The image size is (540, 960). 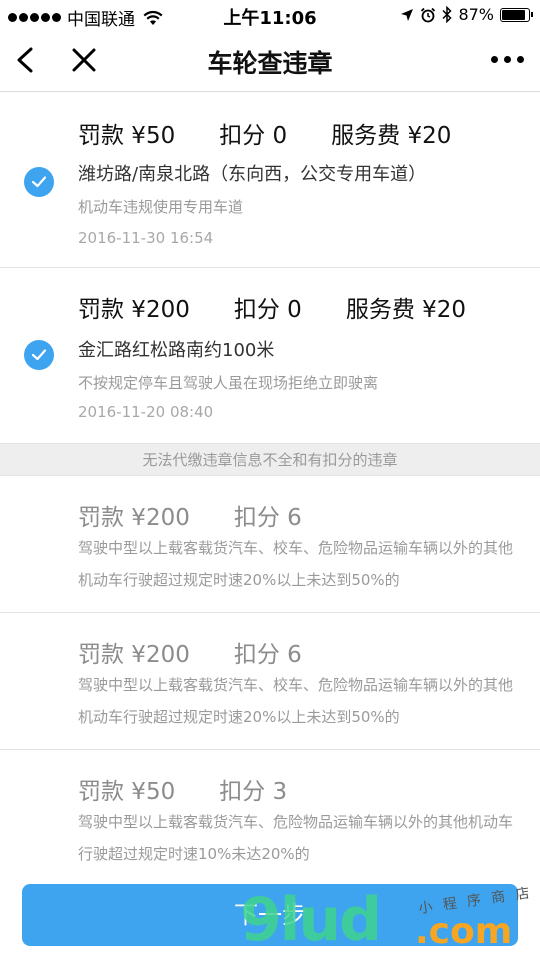 I want to click on battery-percent: 87%, so click(x=476, y=14).